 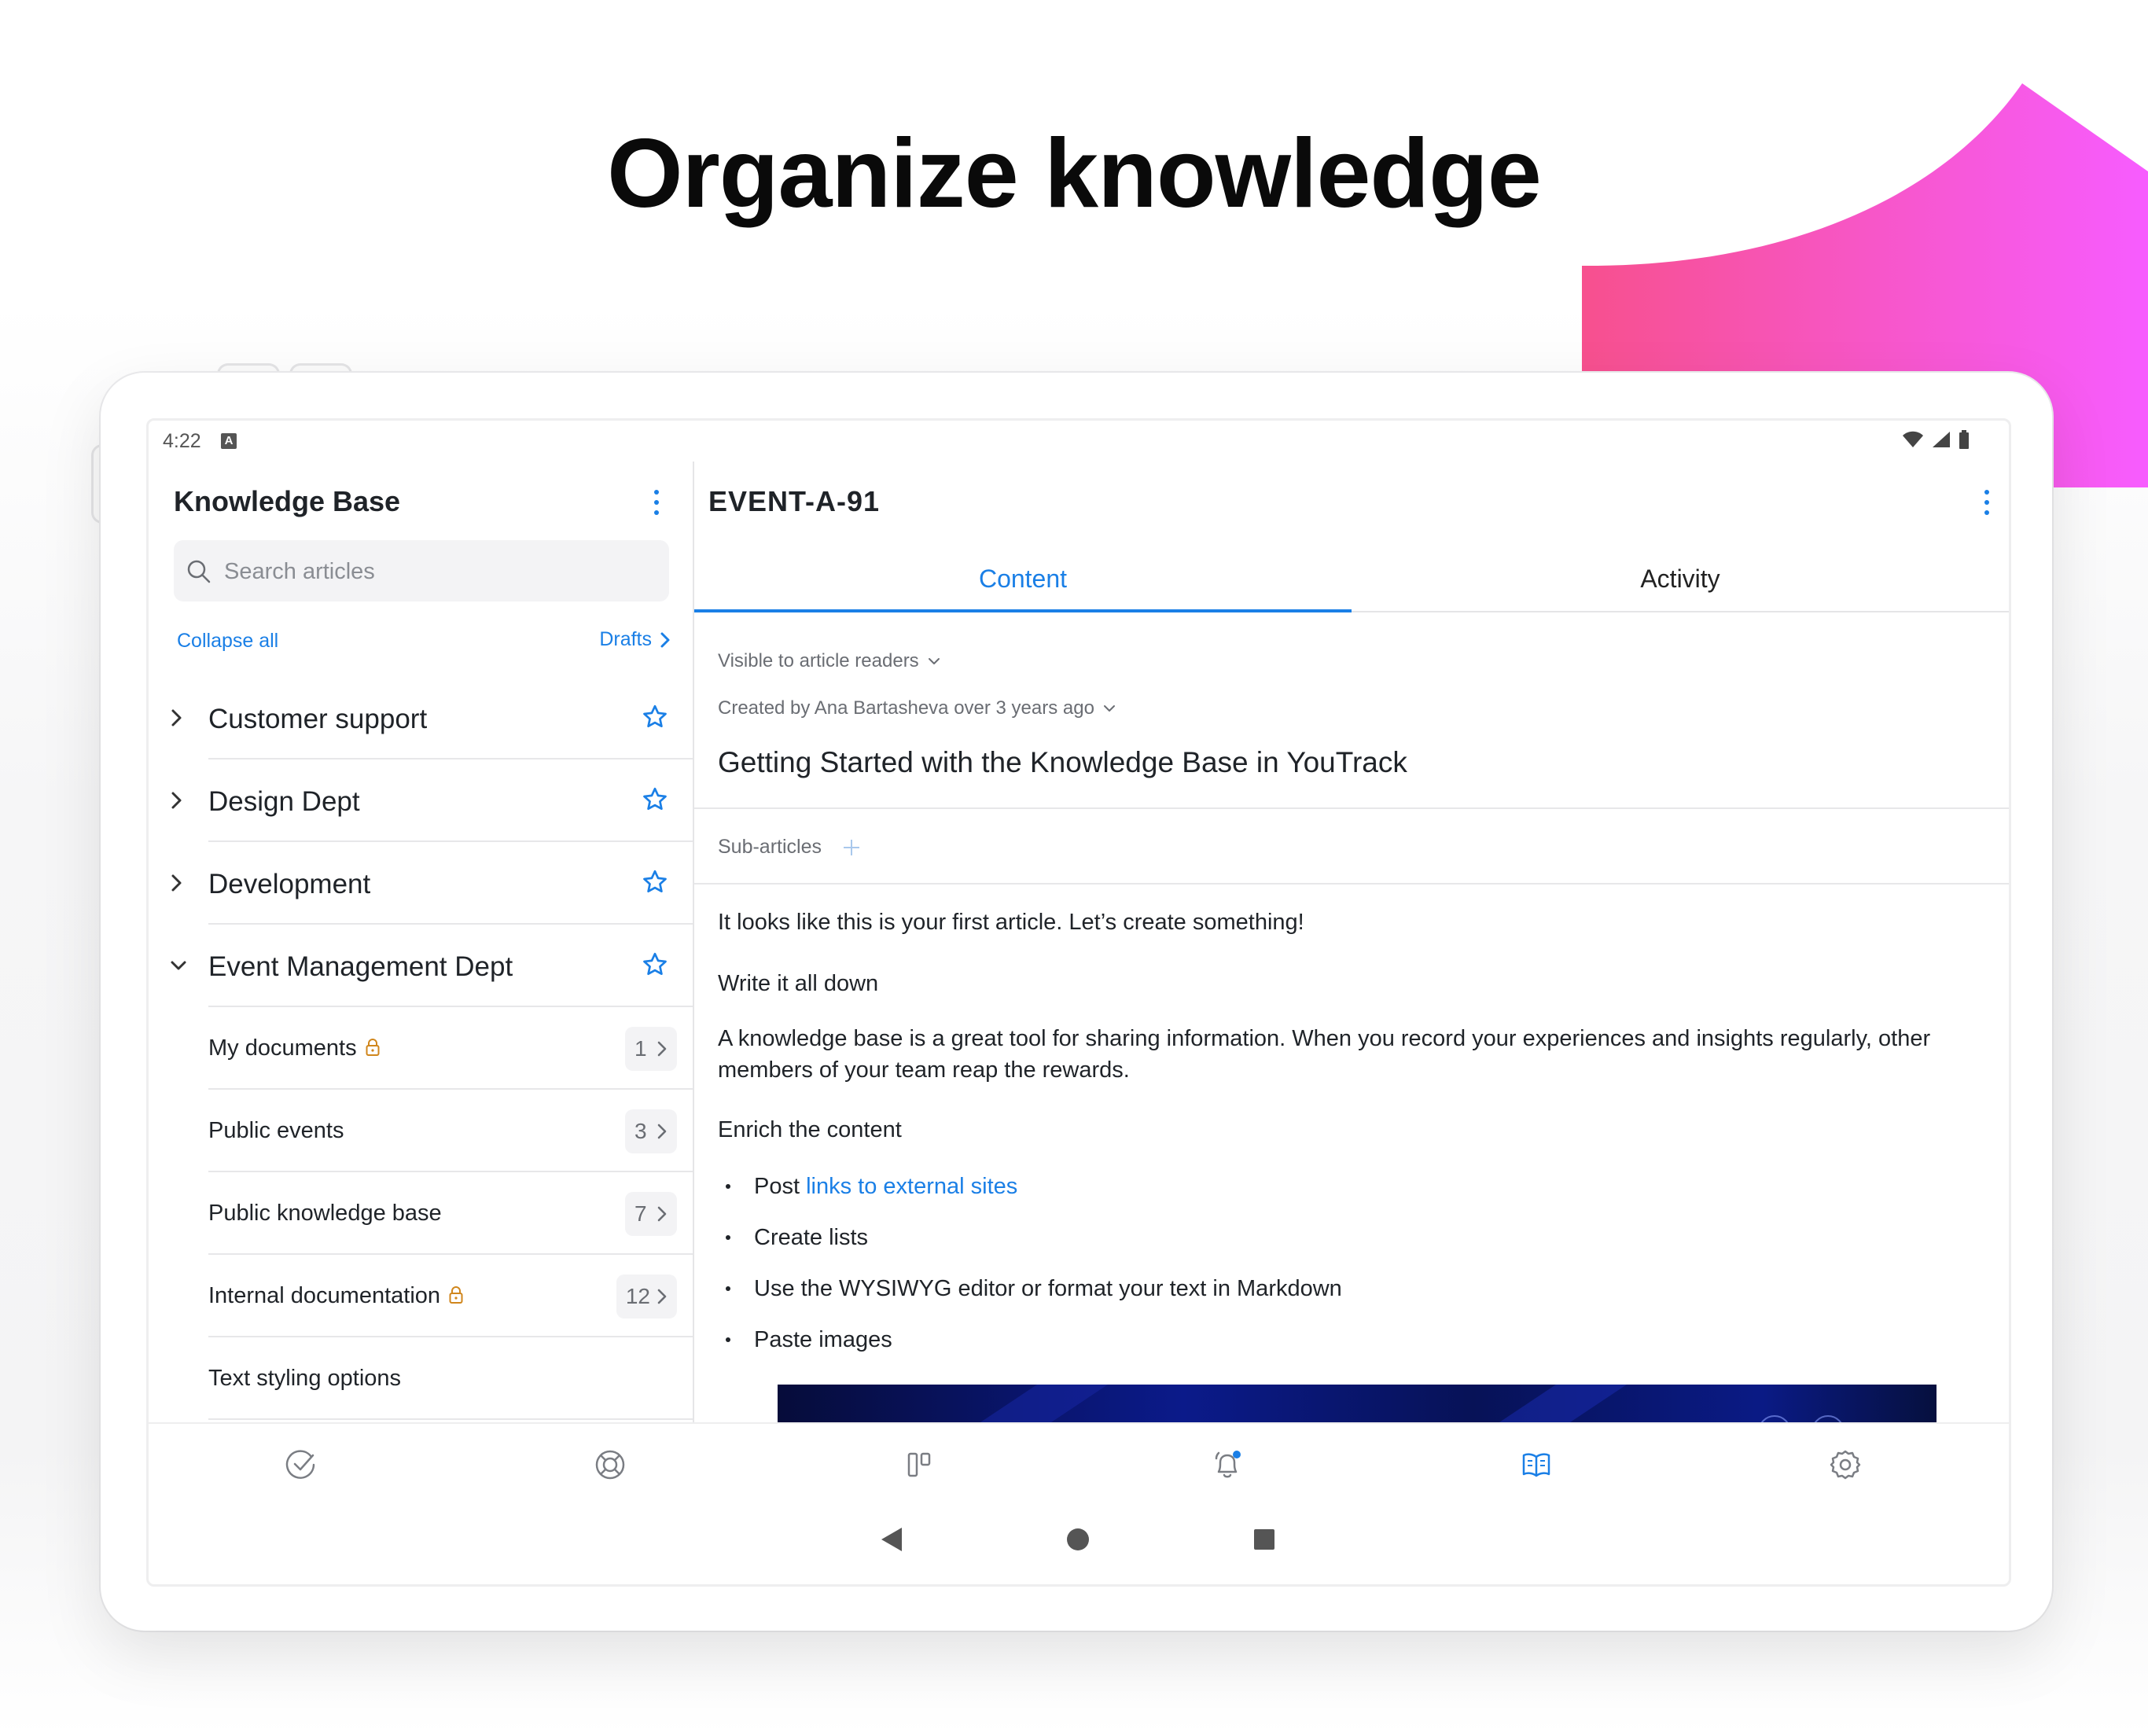 I want to click on project-row-design-dept: Design Dept, so click(x=421, y=801).